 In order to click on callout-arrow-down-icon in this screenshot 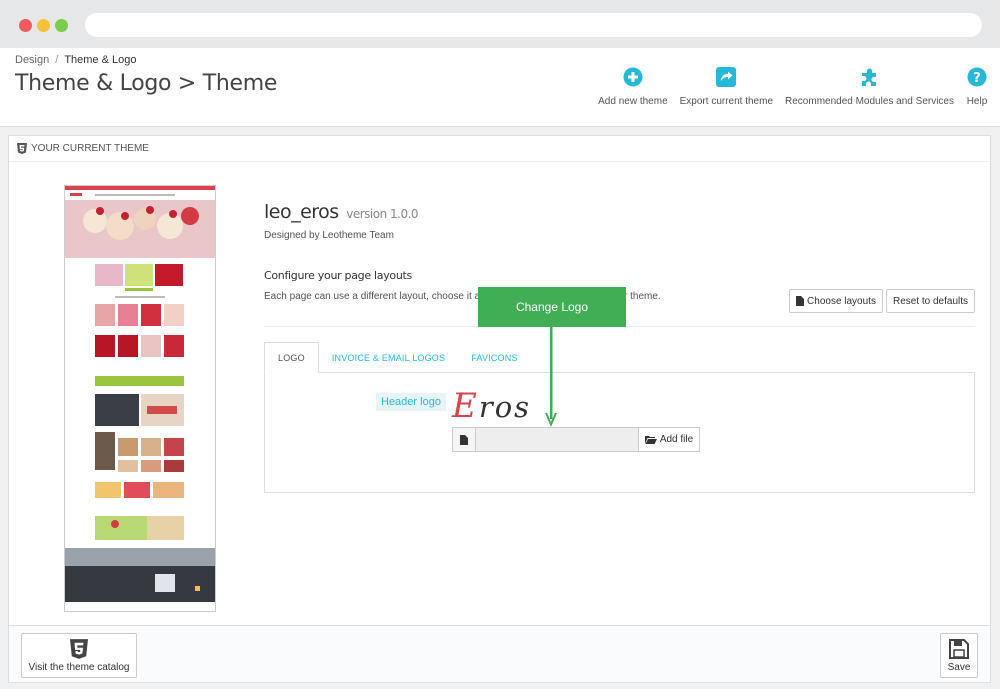, I will do `click(551, 377)`.